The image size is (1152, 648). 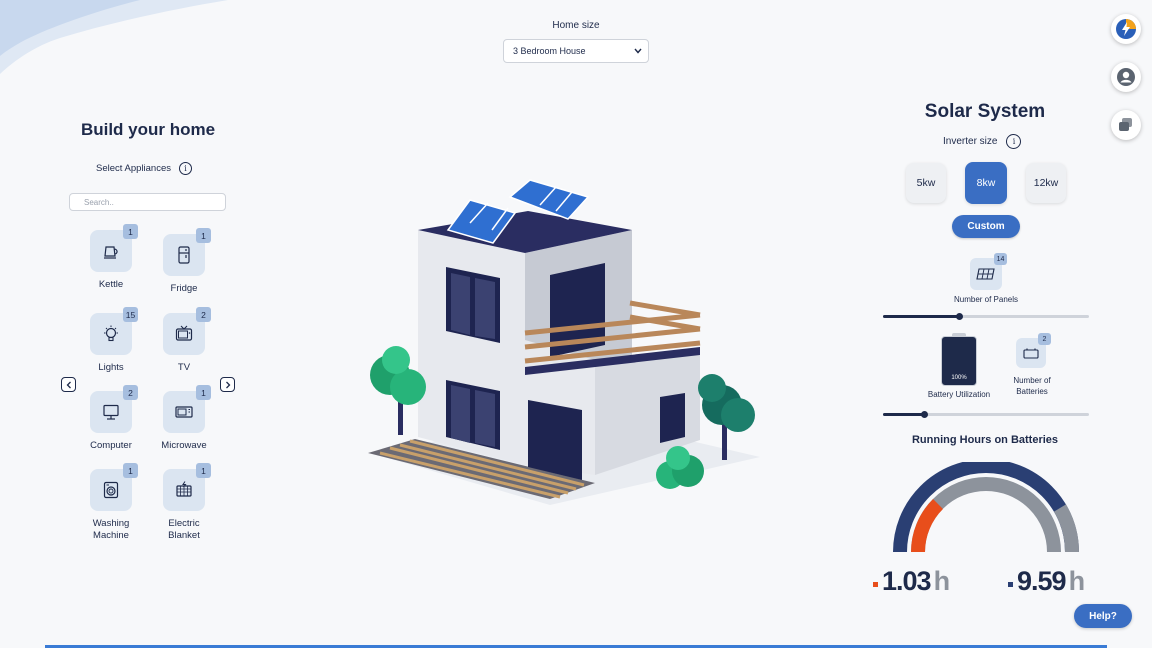 What do you see at coordinates (184, 412) in the screenshot?
I see `microwave-icon` at bounding box center [184, 412].